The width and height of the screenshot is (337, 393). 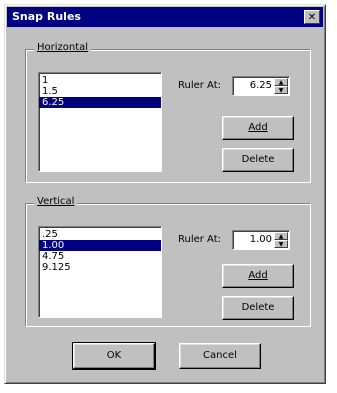 I want to click on close-button: ✕, so click(x=312, y=17).